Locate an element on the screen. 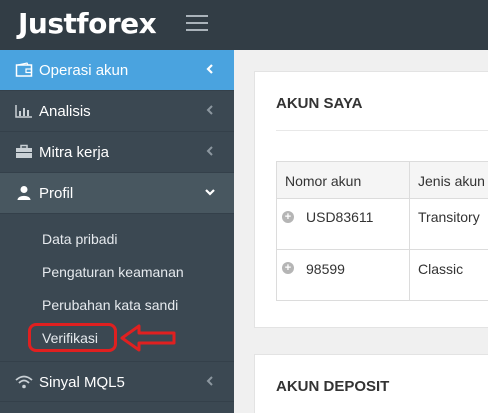  column-divider is located at coordinates (409, 231).